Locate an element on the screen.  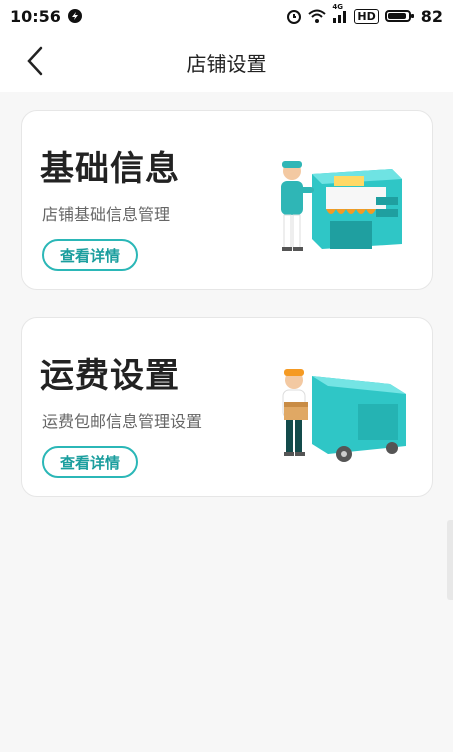
signal-icon: 4G is located at coordinates (340, 13).